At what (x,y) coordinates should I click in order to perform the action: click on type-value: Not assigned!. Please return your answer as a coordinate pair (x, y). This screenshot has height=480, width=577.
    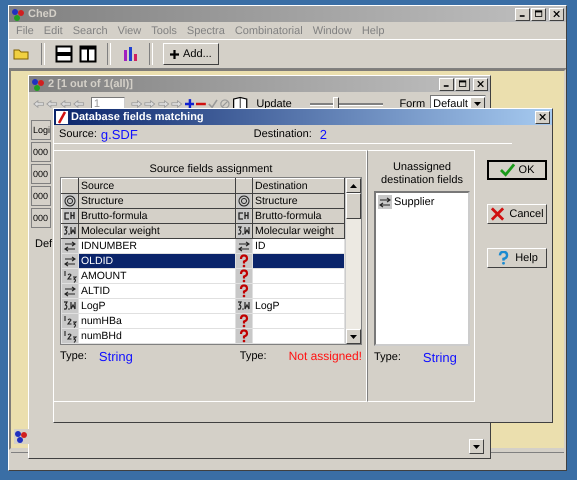
    Looking at the image, I should click on (325, 356).